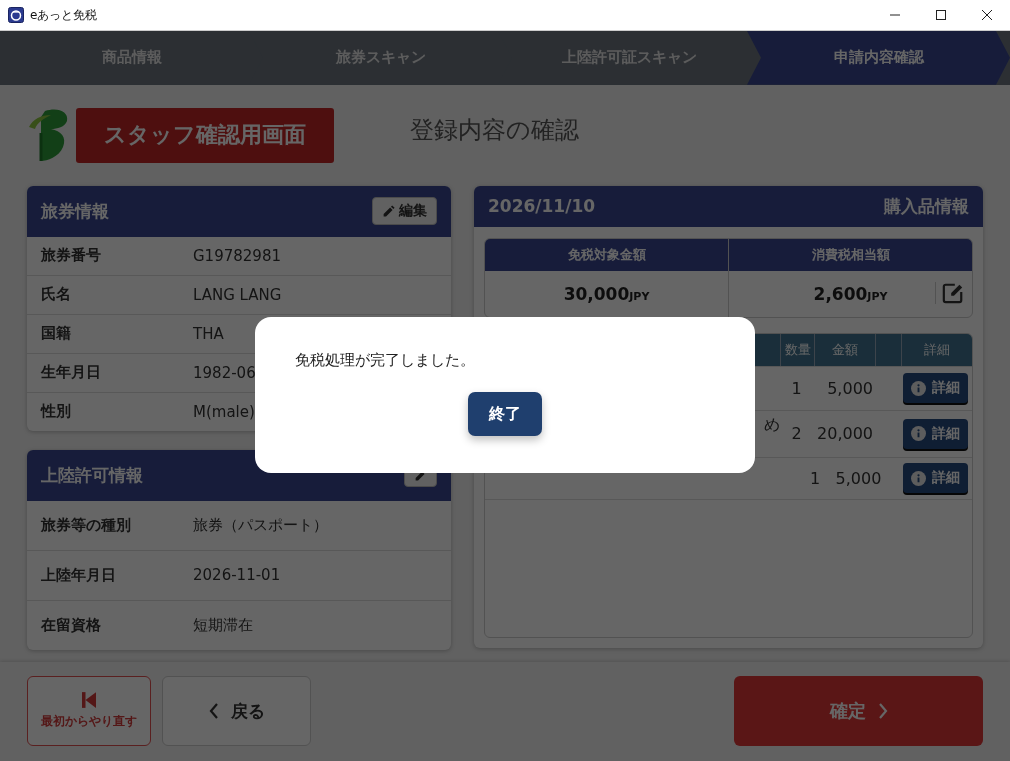 The image size is (1010, 761). Describe the element at coordinates (56, 412) in the screenshot. I see `field-label: 性別` at that location.